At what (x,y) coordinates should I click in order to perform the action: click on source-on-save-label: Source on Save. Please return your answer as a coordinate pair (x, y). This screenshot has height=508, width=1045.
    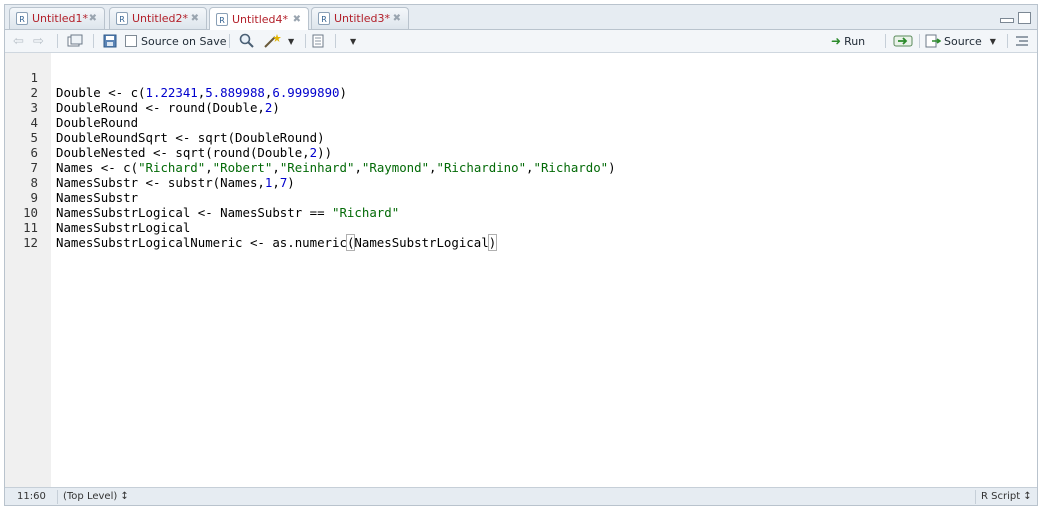
    Looking at the image, I should click on (184, 41).